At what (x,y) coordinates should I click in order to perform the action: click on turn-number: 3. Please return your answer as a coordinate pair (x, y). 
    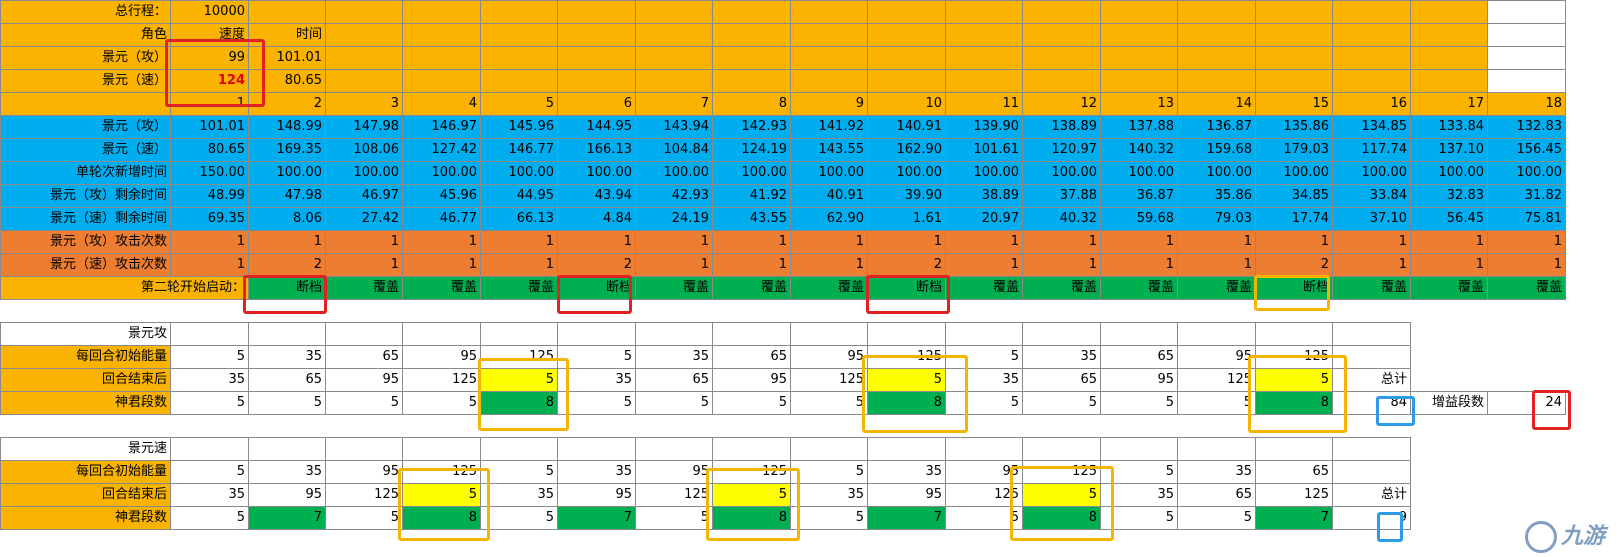
    Looking at the image, I should click on (364, 104).